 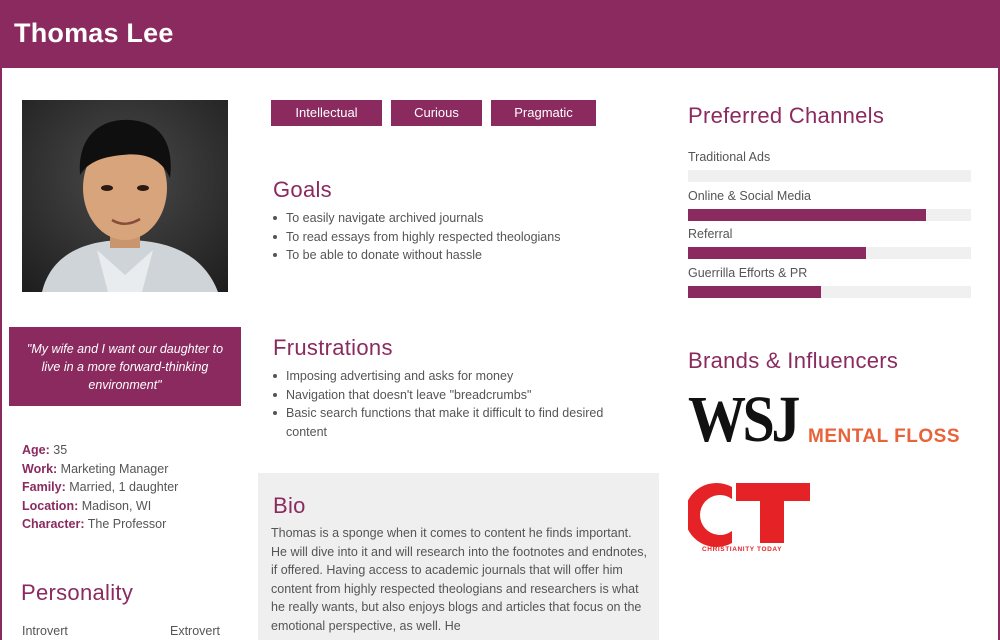 What do you see at coordinates (302, 189) in the screenshot?
I see `goals-title: Goals` at bounding box center [302, 189].